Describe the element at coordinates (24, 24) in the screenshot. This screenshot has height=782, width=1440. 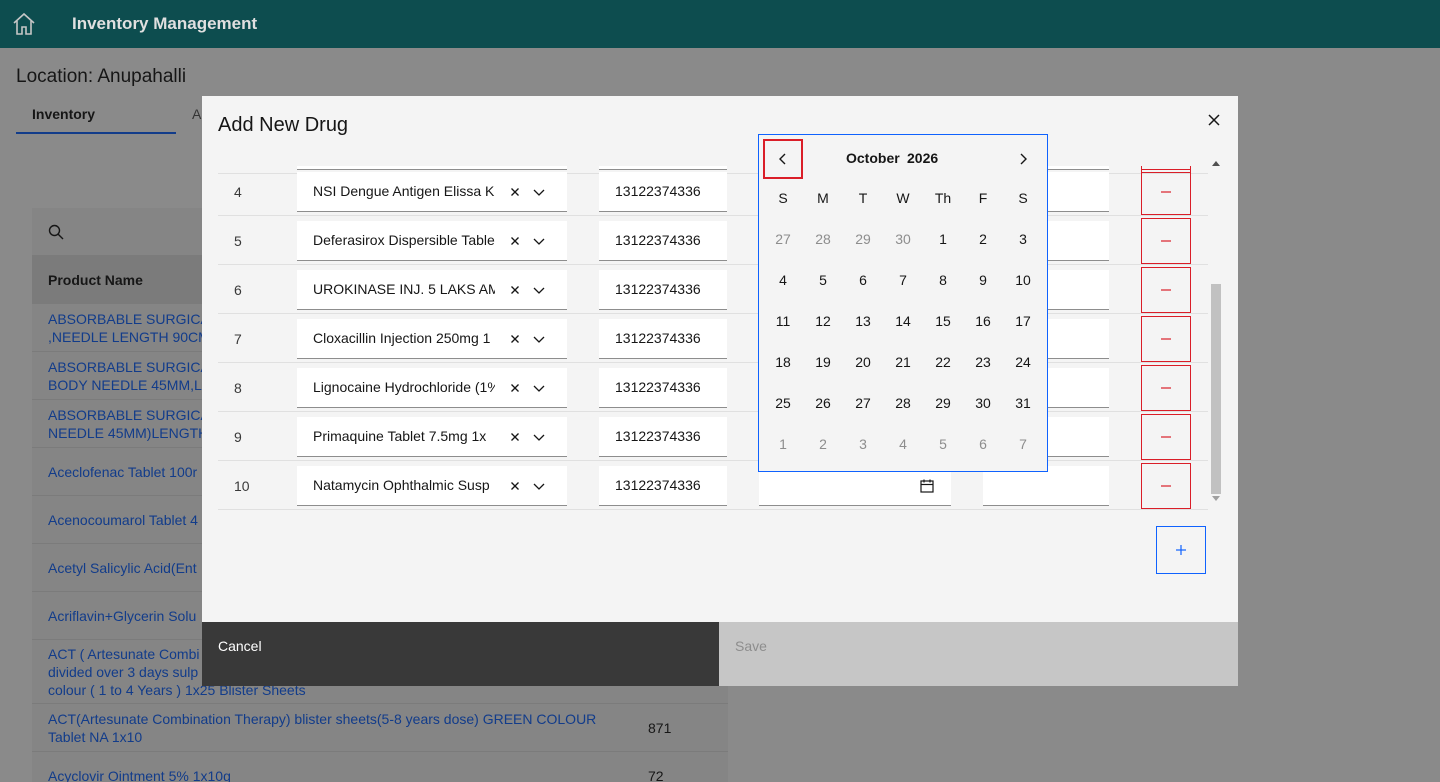
I see `home-button` at that location.